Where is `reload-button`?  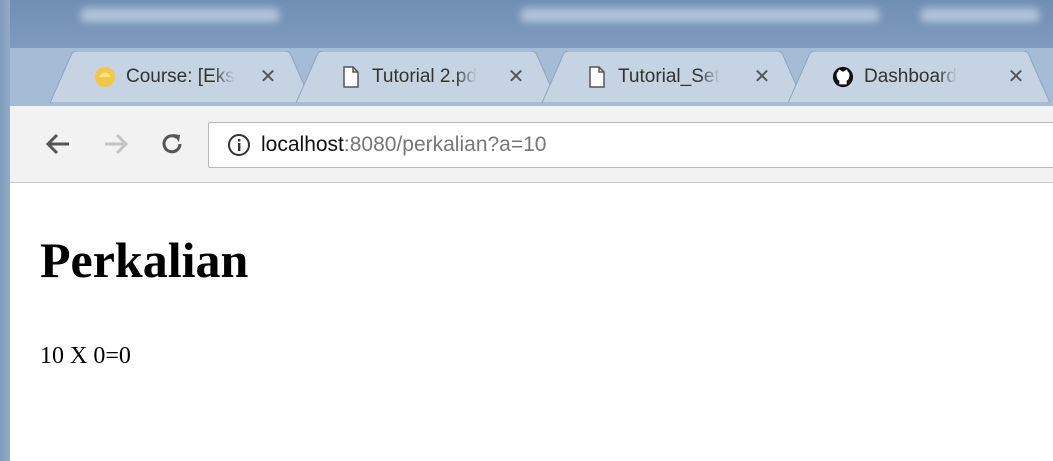 reload-button is located at coordinates (172, 144).